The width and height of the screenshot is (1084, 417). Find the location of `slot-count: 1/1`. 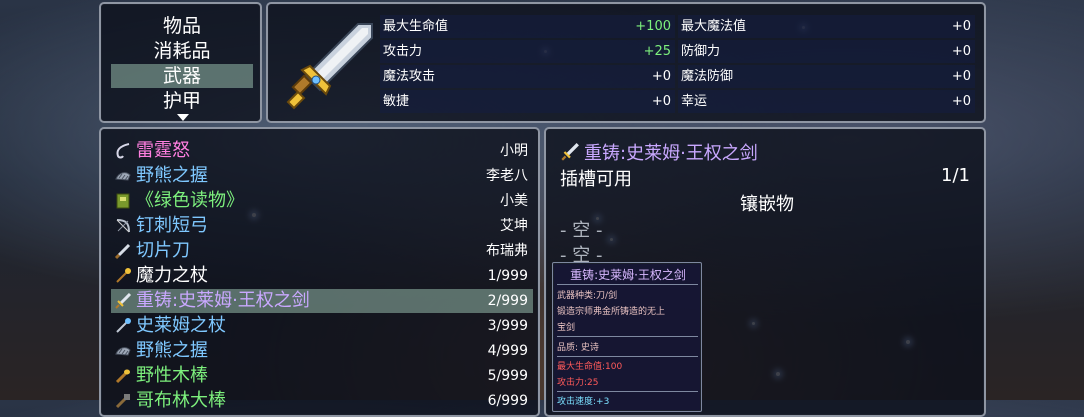

slot-count: 1/1 is located at coordinates (955, 175).